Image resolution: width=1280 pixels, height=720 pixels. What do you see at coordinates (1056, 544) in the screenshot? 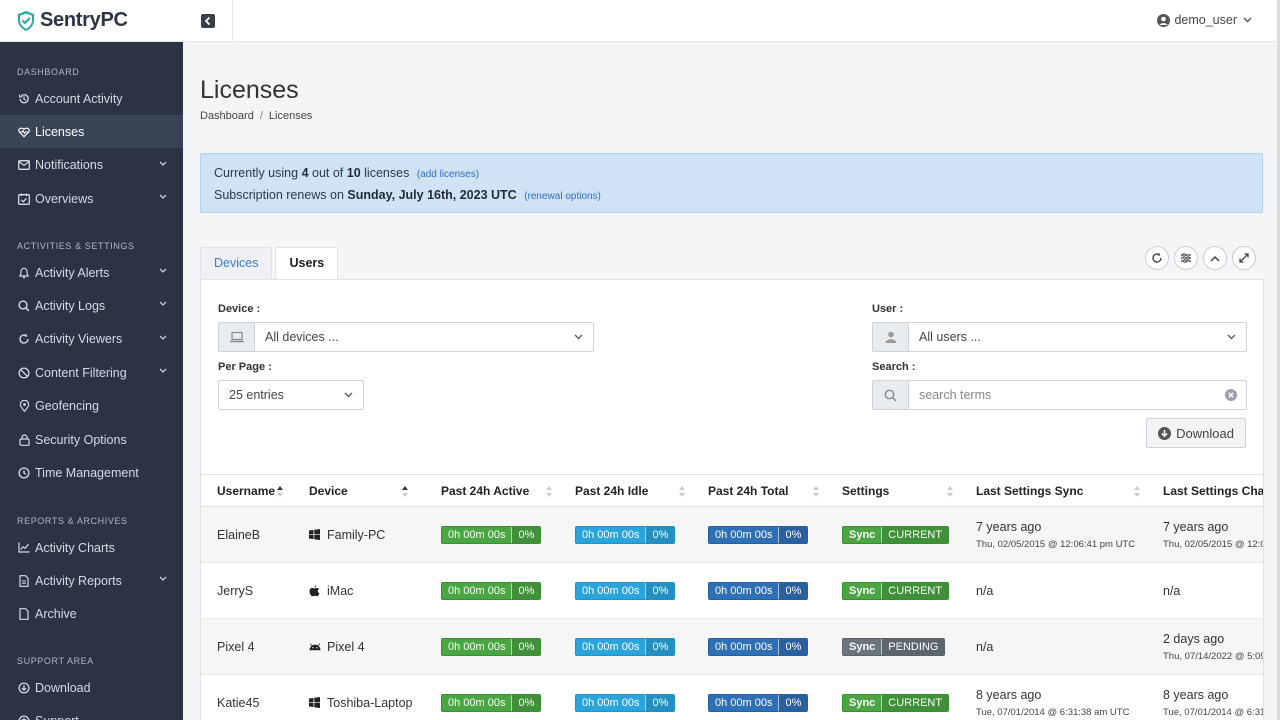
I see `last-sync-timestamp: Thu, 02/05/2015 @ 12:06:41 pm UTC` at bounding box center [1056, 544].